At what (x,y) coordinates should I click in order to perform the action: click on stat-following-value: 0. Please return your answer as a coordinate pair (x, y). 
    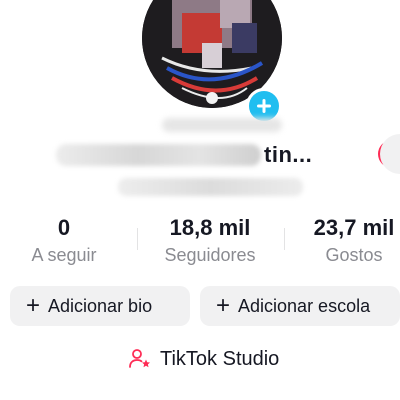
    Looking at the image, I should click on (64, 227).